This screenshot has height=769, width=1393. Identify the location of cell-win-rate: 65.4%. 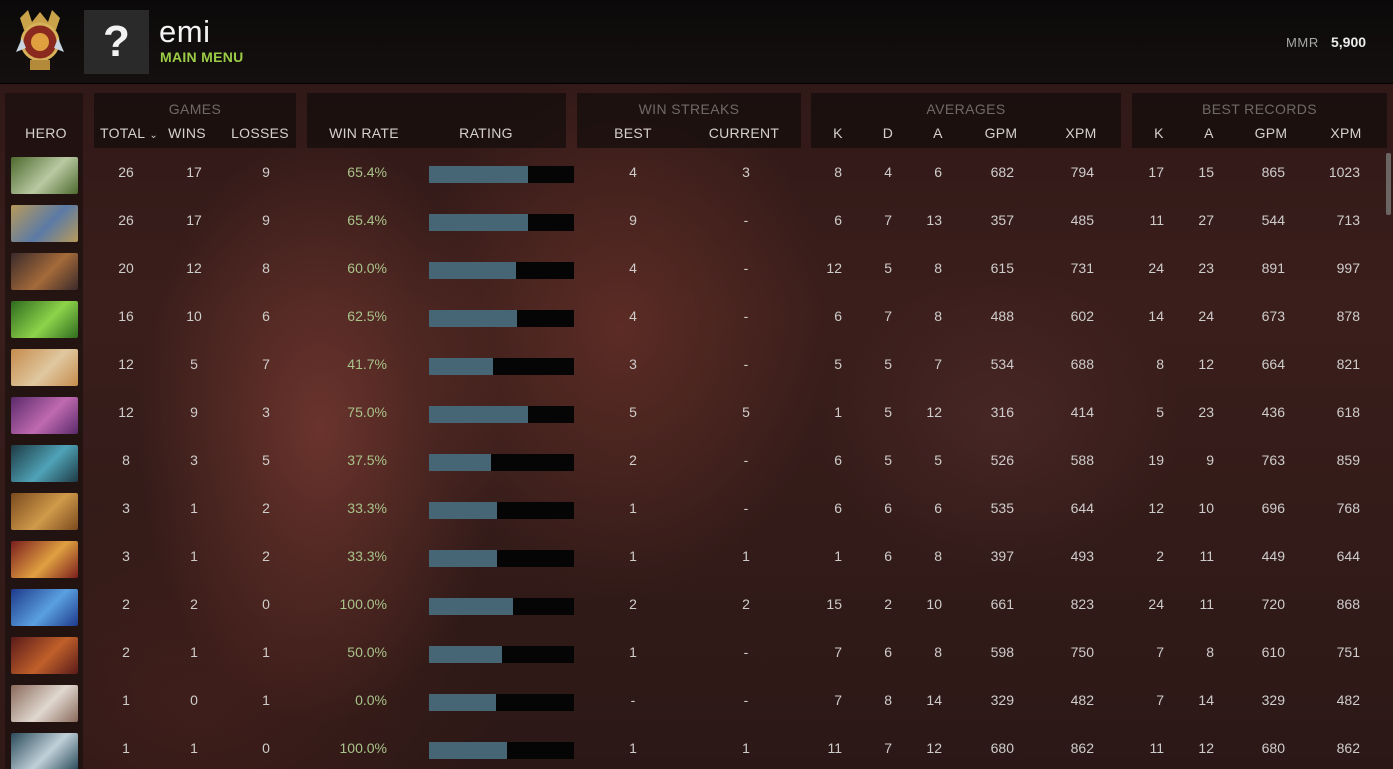
(367, 172).